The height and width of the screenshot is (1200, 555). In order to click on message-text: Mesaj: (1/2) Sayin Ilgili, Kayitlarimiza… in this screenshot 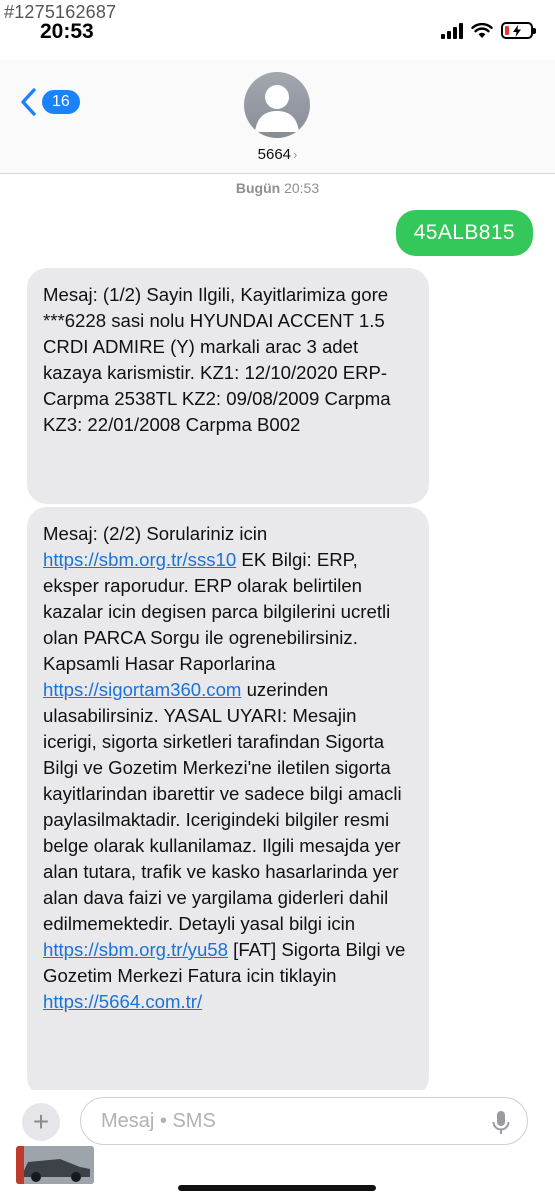, I will do `click(217, 359)`.